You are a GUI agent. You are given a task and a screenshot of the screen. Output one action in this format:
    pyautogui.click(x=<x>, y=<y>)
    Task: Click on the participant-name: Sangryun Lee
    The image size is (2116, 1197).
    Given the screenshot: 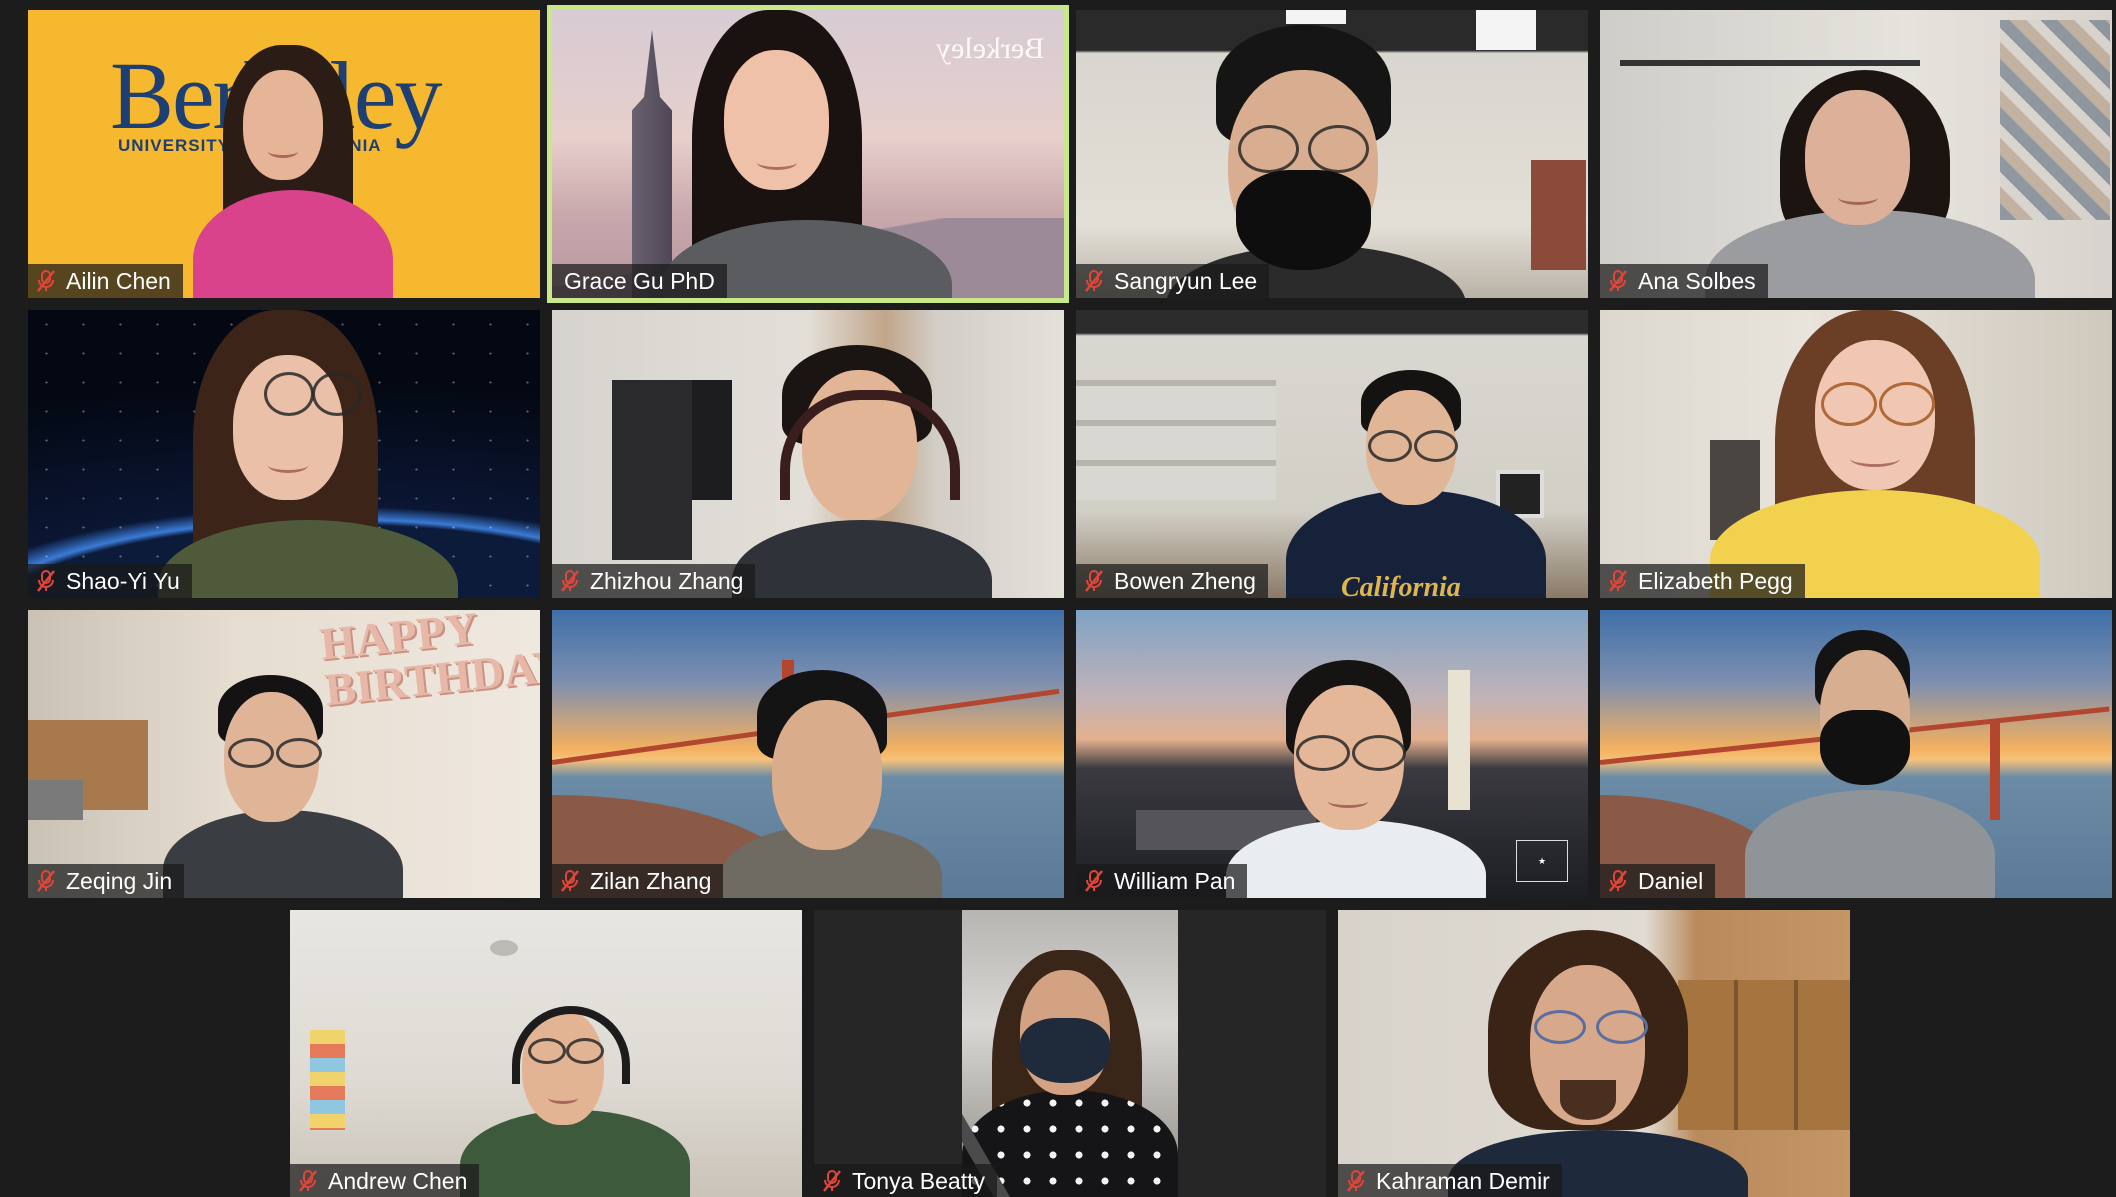 What is the action you would take?
    pyautogui.click(x=1186, y=280)
    